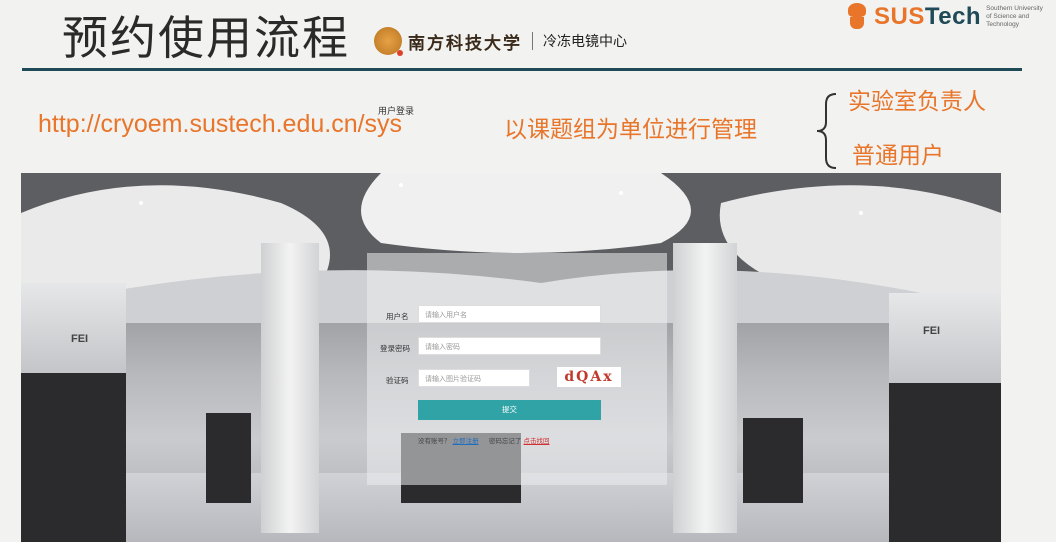 This screenshot has width=1056, height=542. I want to click on captcha-label: 验证码, so click(397, 380).